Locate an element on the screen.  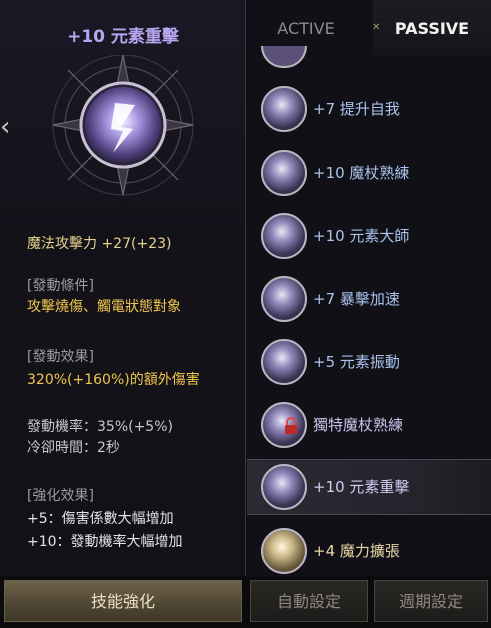
skill-row: +10 元素大師 is located at coordinates (369, 236).